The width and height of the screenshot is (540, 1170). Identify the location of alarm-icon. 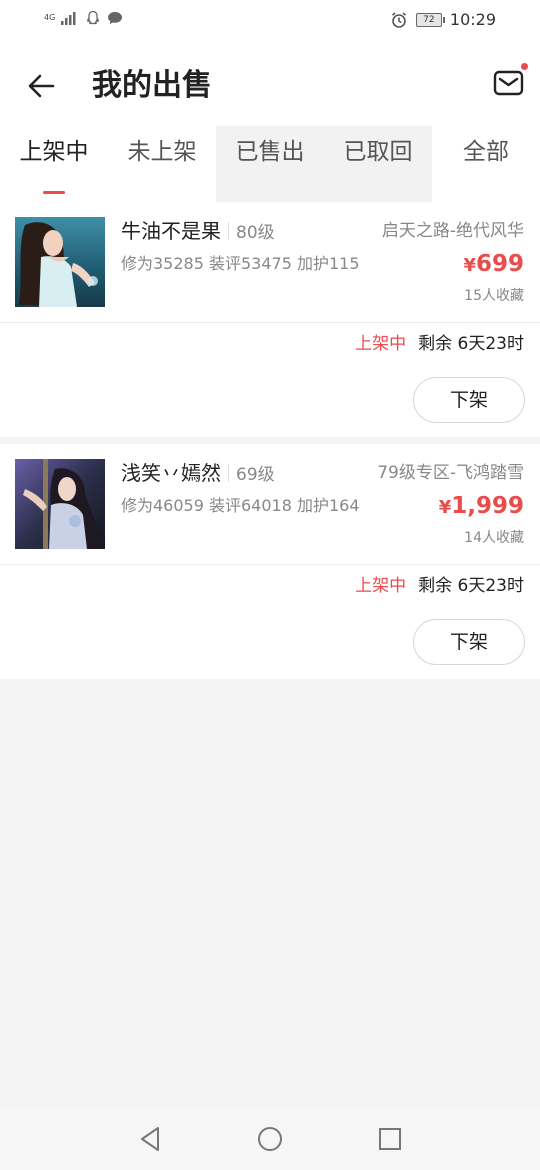
(398, 19).